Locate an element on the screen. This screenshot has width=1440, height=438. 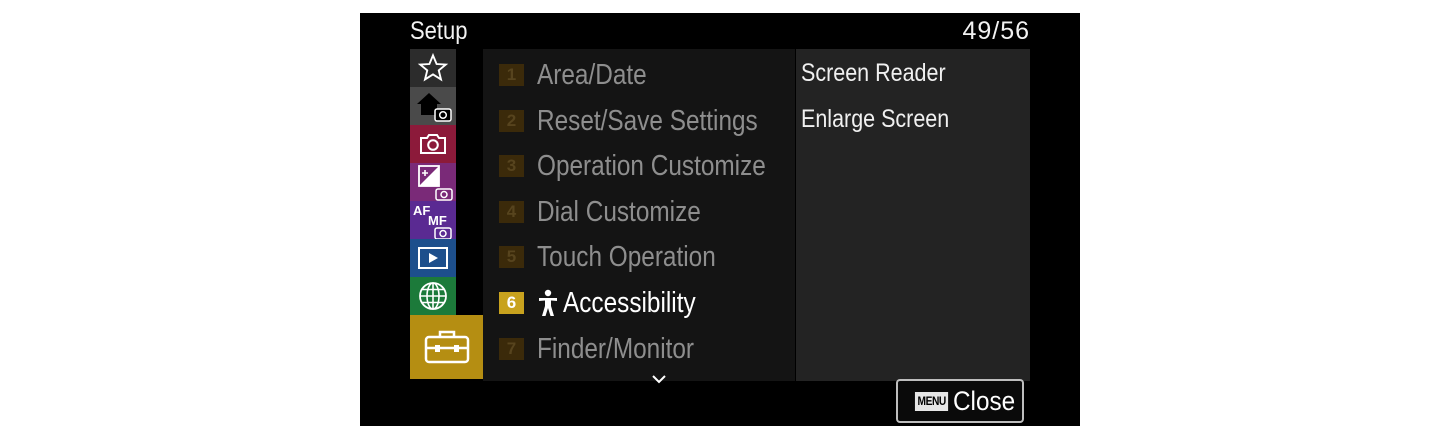
menu-item-label: Operation Customize is located at coordinates (651, 165).